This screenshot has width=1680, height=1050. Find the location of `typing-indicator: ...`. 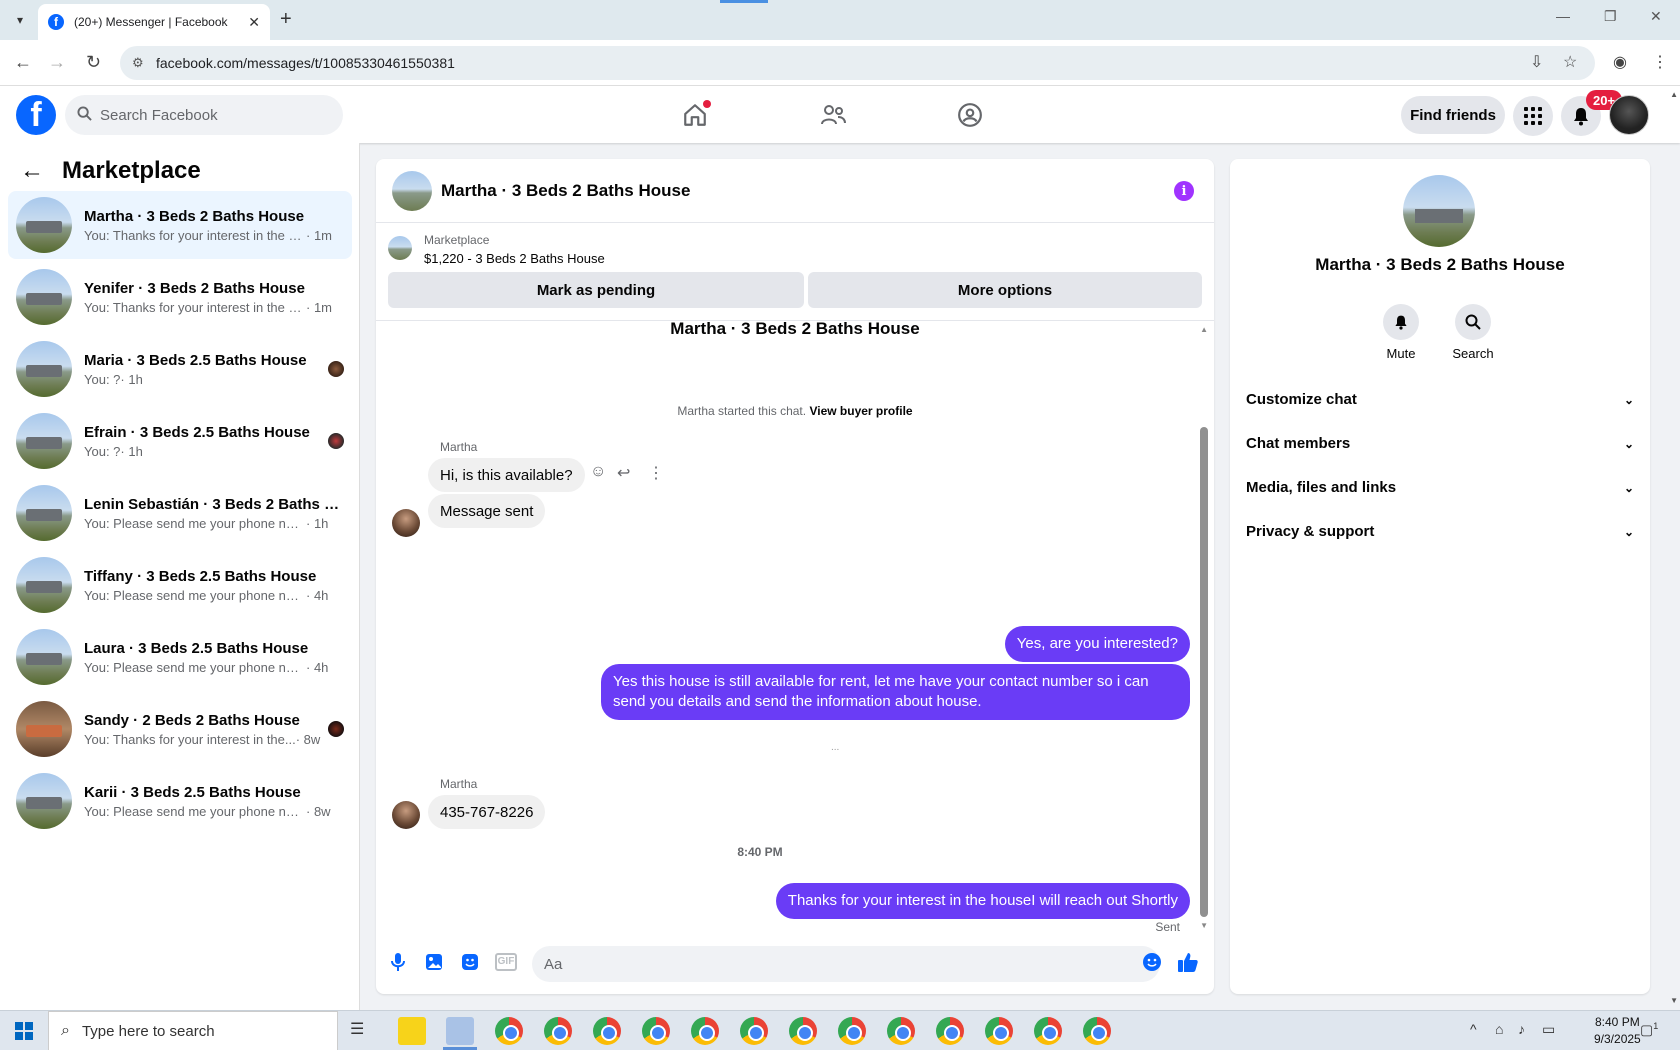

typing-indicator: ... is located at coordinates (835, 747).